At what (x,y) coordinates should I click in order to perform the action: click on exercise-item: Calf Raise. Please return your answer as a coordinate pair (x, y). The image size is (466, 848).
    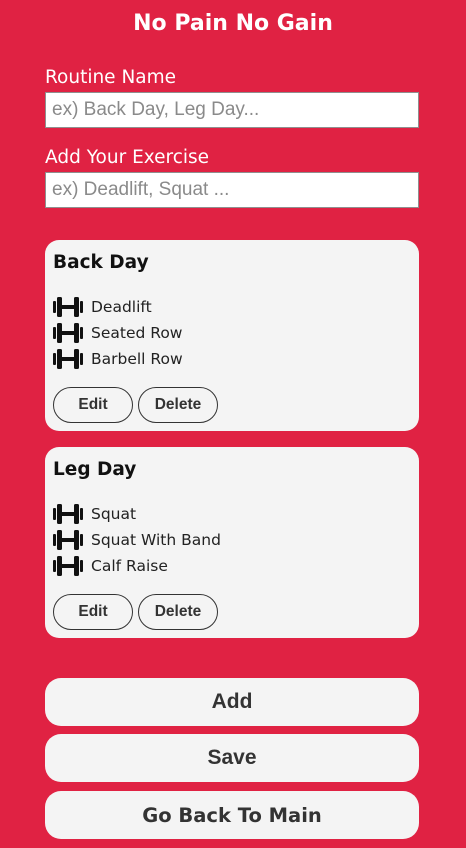
    Looking at the image, I should click on (137, 566).